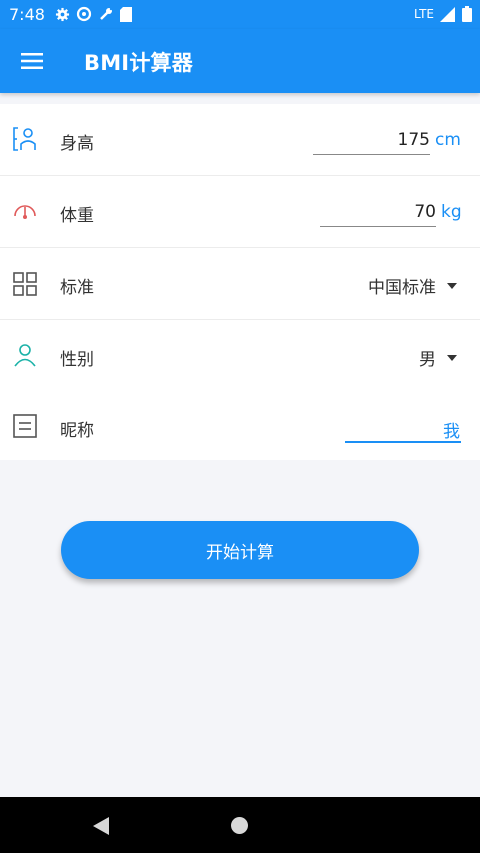 This screenshot has height=853, width=480. What do you see at coordinates (378, 226) in the screenshot?
I see `weight-input-underline` at bounding box center [378, 226].